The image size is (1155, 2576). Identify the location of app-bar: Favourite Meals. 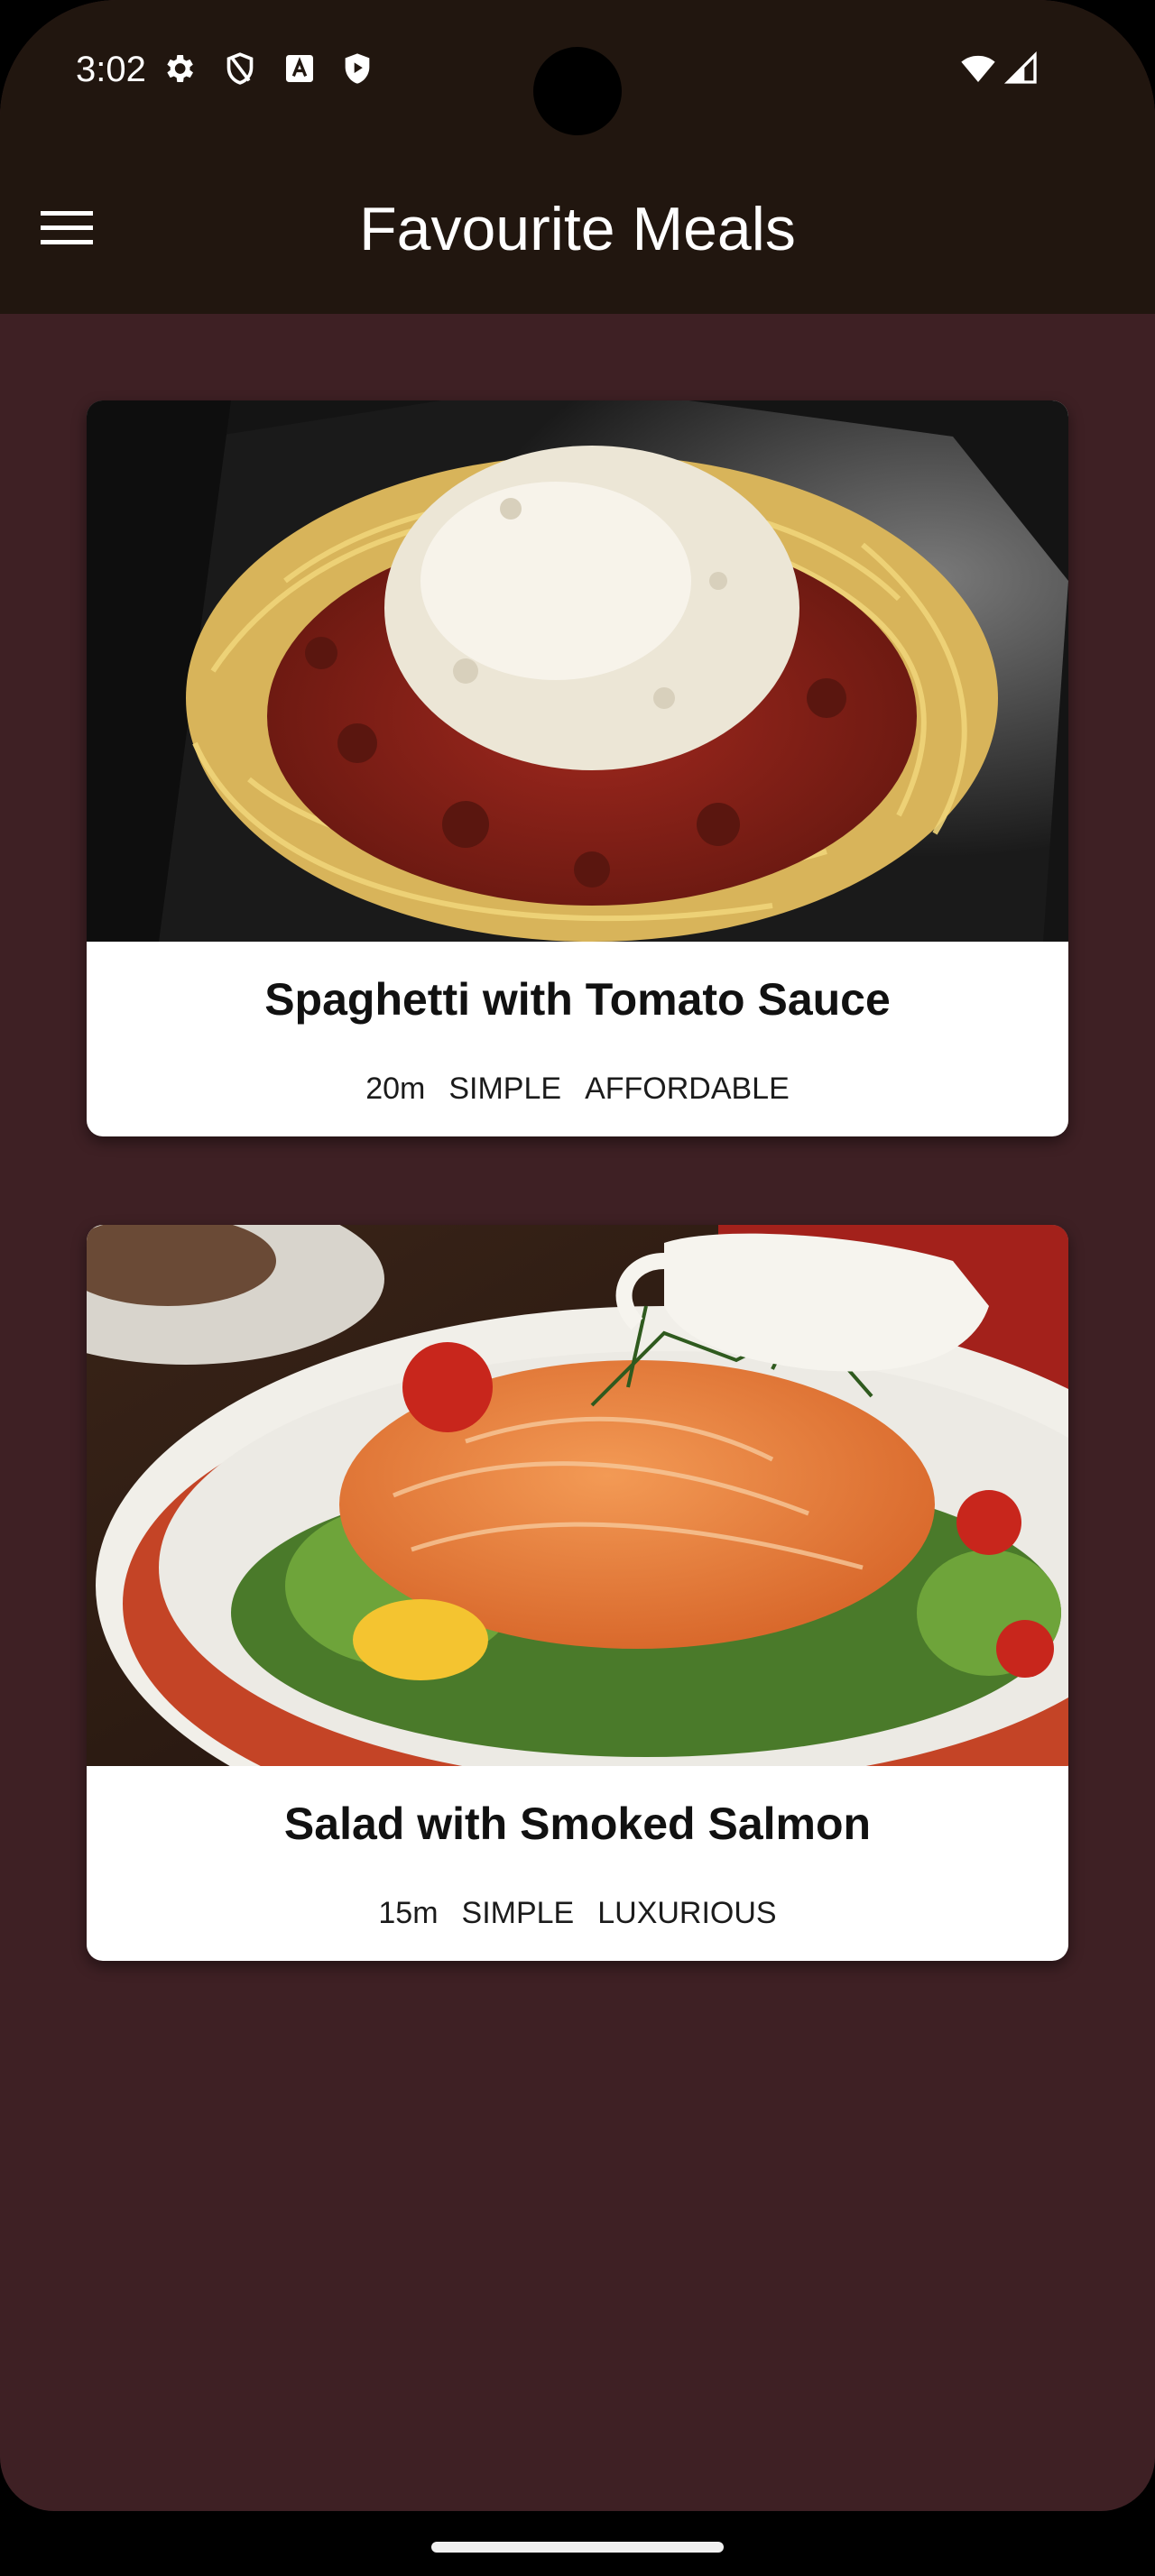
(577, 229).